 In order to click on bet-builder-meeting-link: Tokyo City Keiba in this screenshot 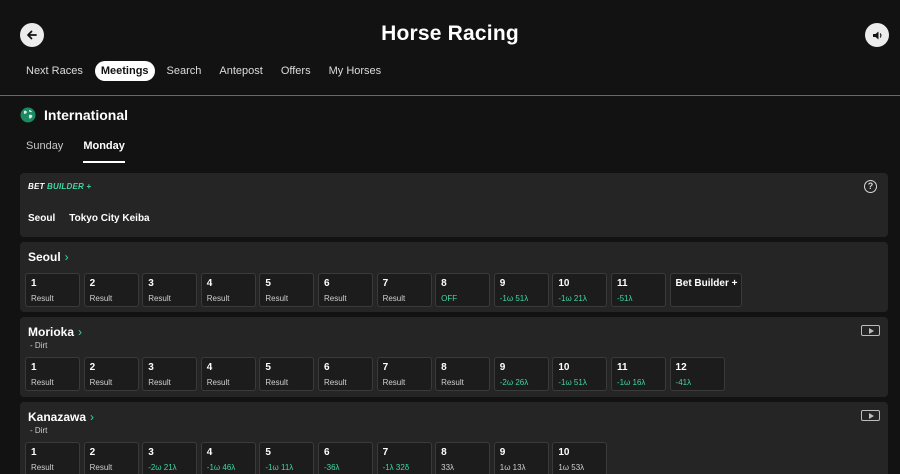, I will do `click(109, 218)`.